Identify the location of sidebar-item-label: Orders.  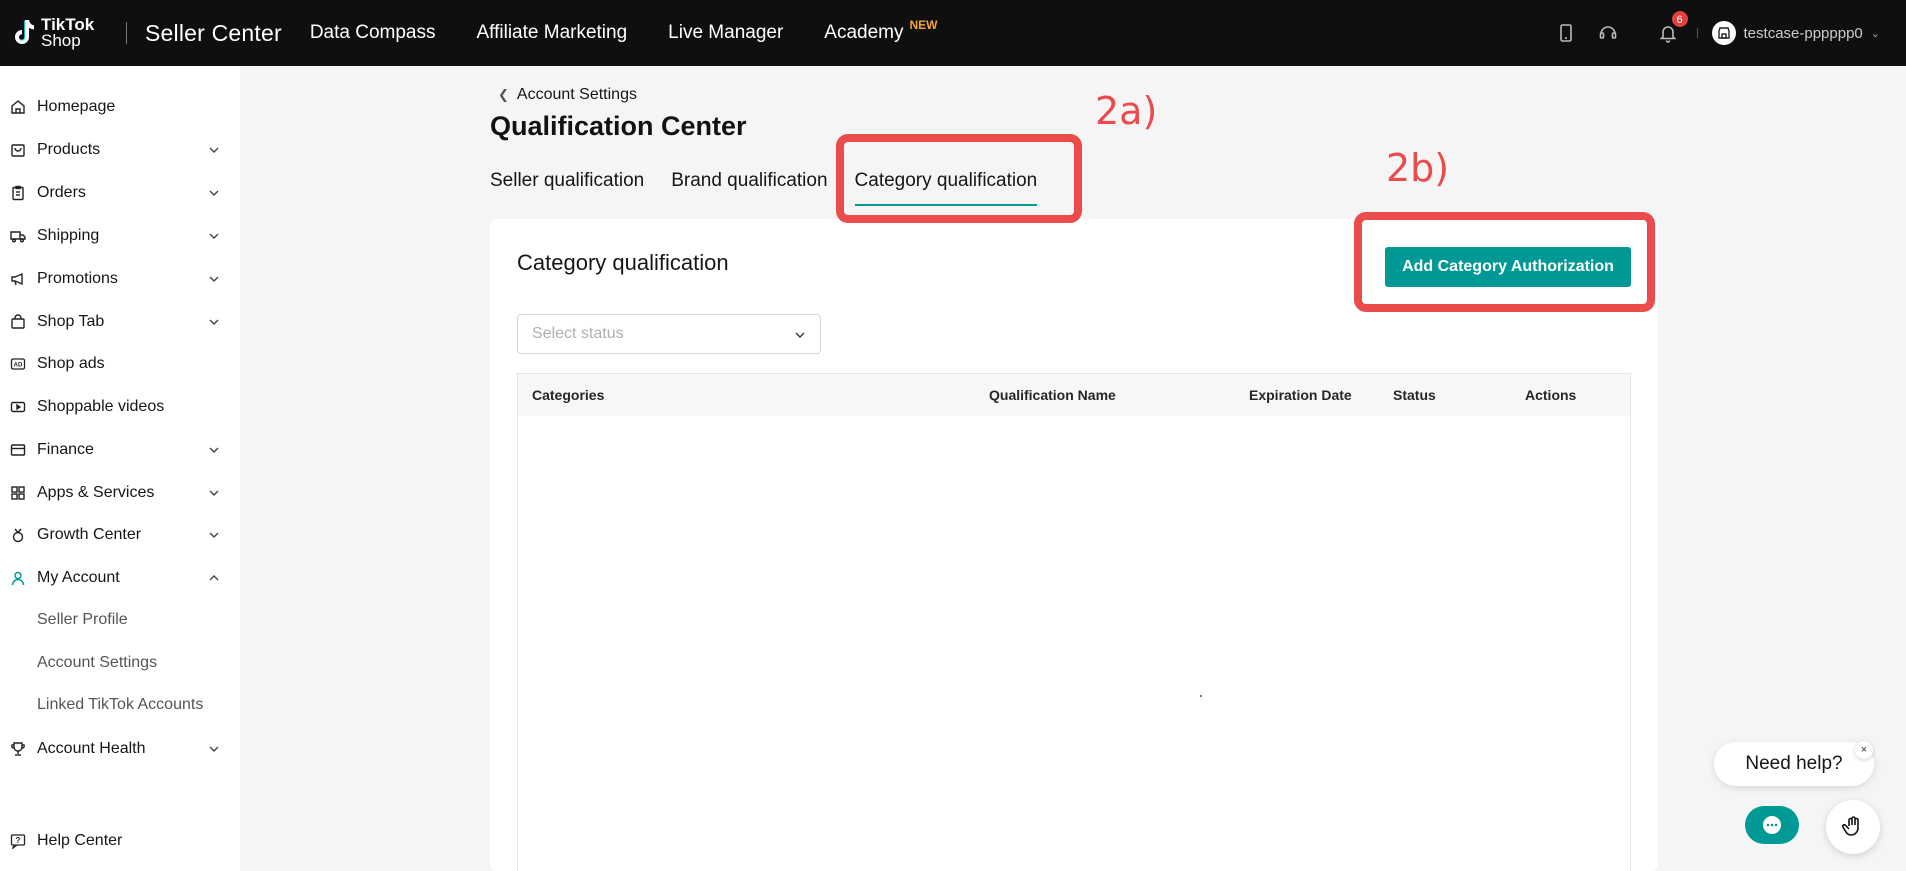
(61, 192).